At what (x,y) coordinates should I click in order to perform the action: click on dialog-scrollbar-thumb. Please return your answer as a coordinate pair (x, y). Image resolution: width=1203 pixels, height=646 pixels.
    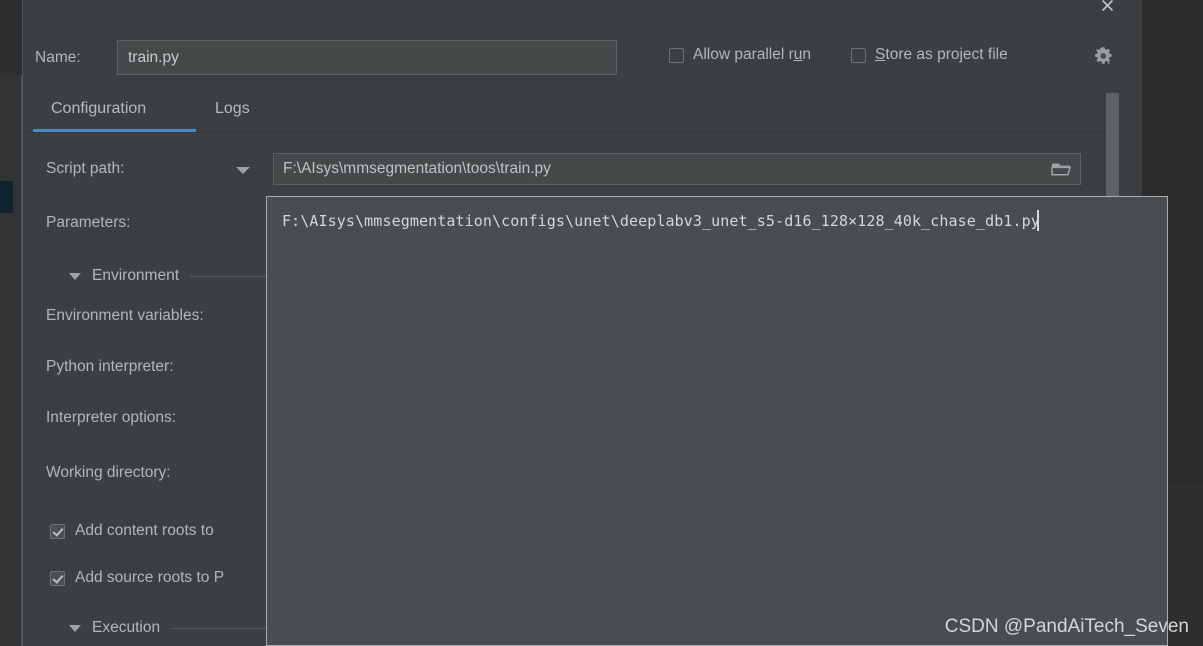
    Looking at the image, I should click on (1112, 144).